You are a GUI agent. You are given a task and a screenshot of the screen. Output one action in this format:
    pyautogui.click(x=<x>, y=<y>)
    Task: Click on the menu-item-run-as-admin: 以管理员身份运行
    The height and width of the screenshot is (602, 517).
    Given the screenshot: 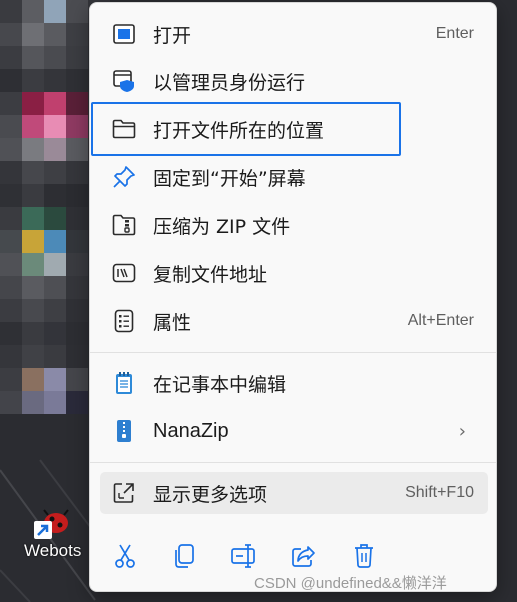 What is the action you would take?
    pyautogui.click(x=294, y=81)
    